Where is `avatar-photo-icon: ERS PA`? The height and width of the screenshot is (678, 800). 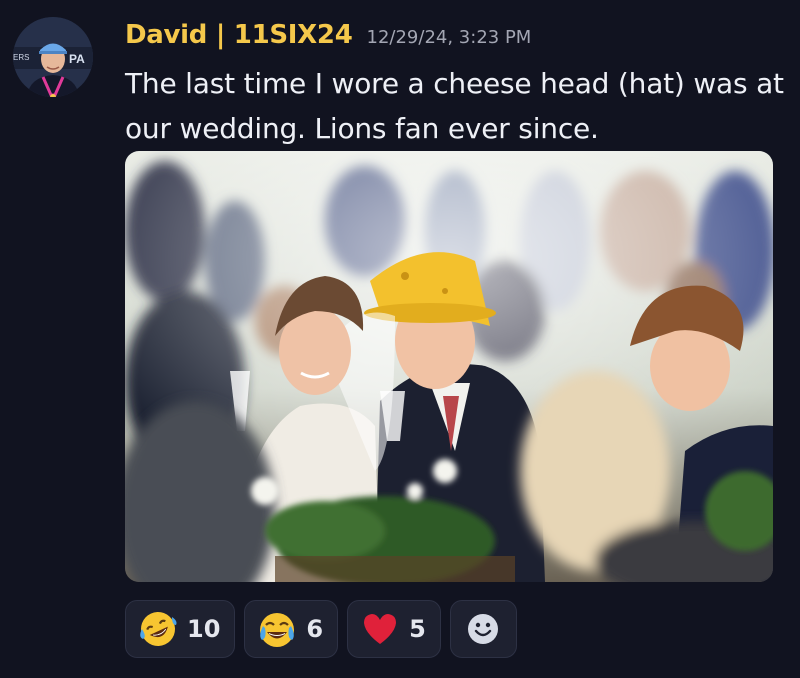 avatar-photo-icon: ERS PA is located at coordinates (53, 57).